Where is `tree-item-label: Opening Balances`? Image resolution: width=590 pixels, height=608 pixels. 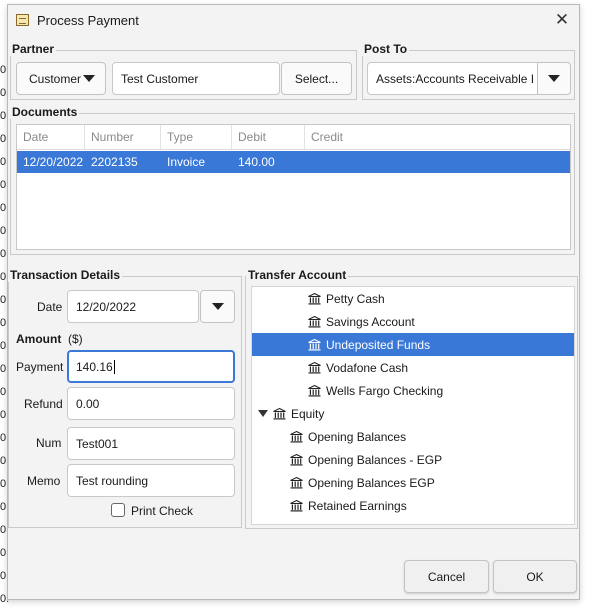 tree-item-label: Opening Balances is located at coordinates (357, 436).